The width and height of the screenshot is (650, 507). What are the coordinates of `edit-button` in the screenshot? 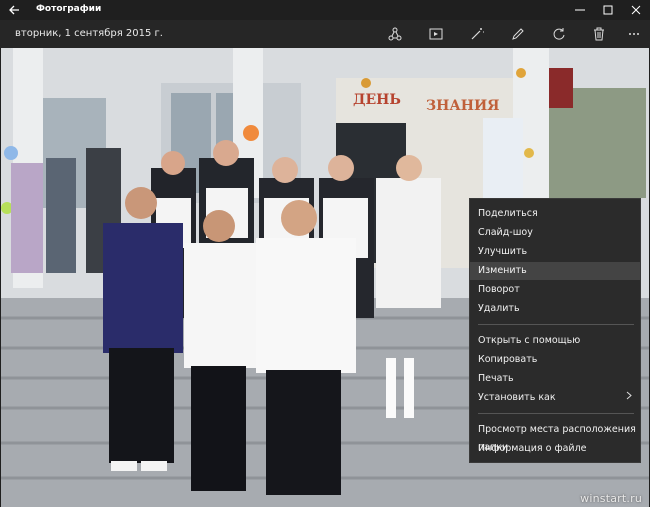 It's located at (518, 34).